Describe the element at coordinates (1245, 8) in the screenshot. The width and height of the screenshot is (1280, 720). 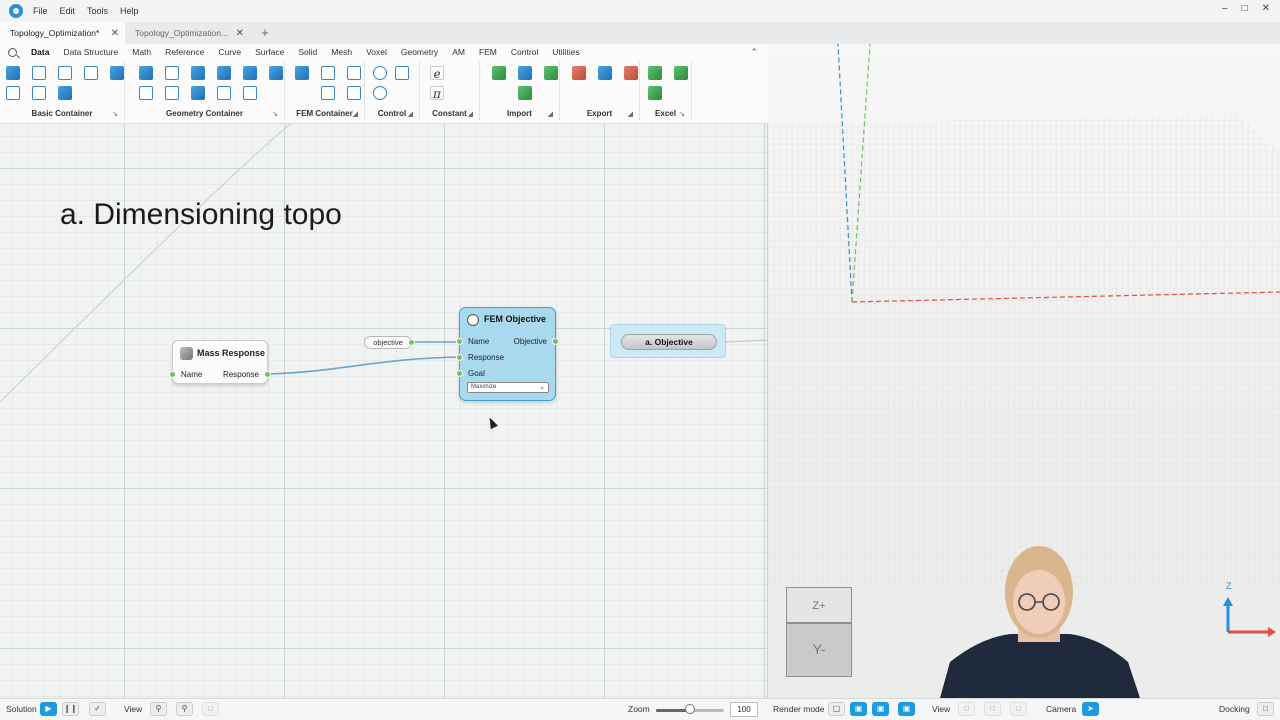
I see `maximize-icon: □` at that location.